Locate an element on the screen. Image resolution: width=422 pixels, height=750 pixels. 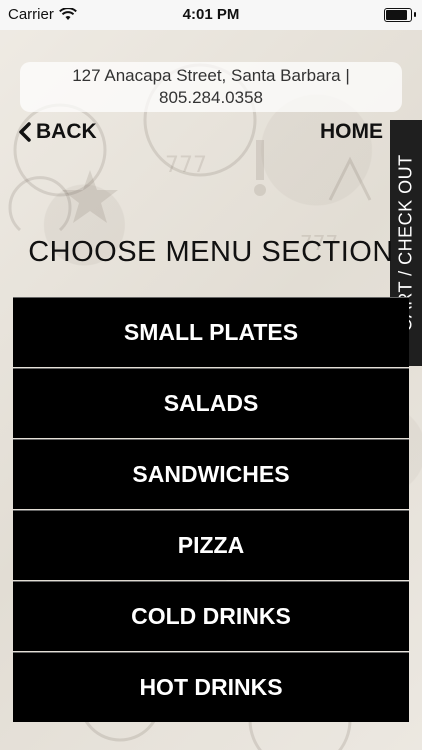
back-label: BACK is located at coordinates (66, 131).